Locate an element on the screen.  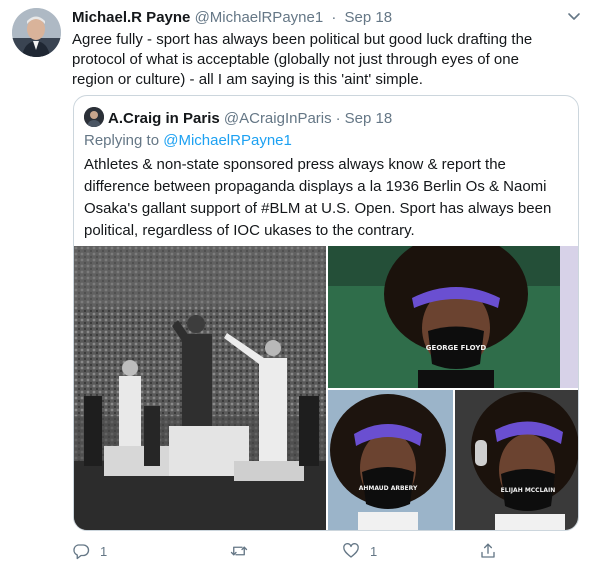
quoted-date: Sep 18 is located at coordinates (369, 118).